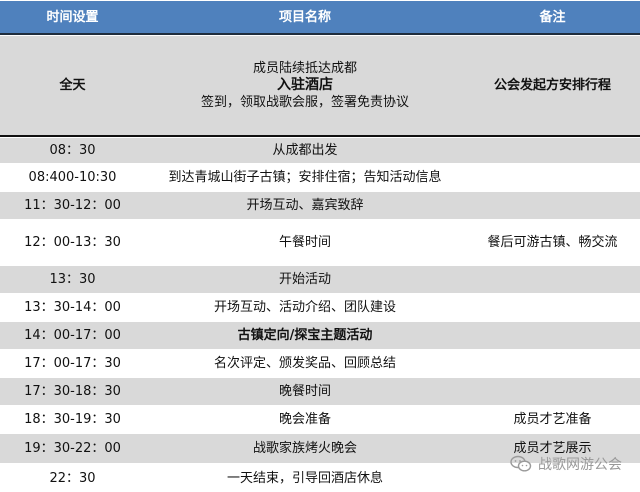  I want to click on row-item: 开始活动, so click(304, 279).